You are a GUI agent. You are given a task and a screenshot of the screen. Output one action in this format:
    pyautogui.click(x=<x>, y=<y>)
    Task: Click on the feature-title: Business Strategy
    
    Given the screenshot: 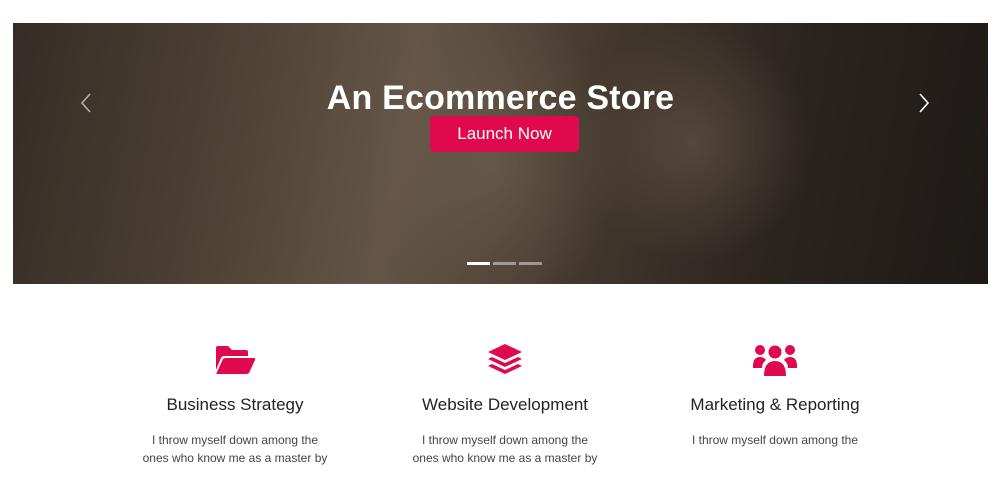 What is the action you would take?
    pyautogui.click(x=235, y=404)
    